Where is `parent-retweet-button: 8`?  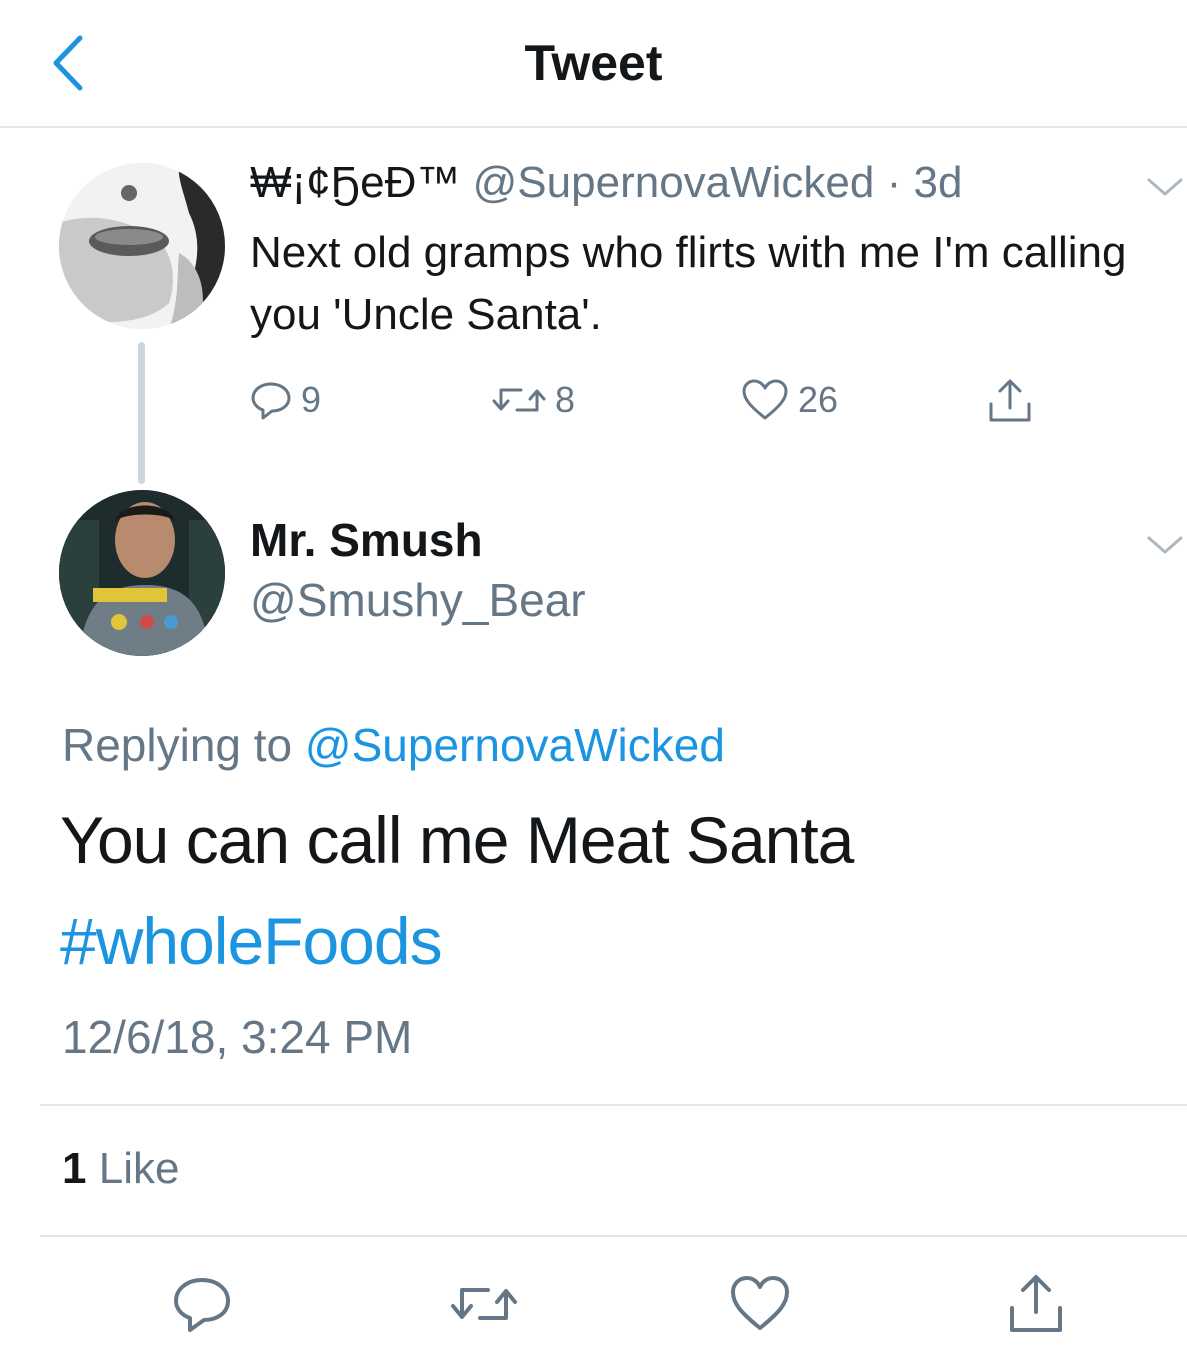
parent-retweet-button: 8 is located at coordinates (533, 400).